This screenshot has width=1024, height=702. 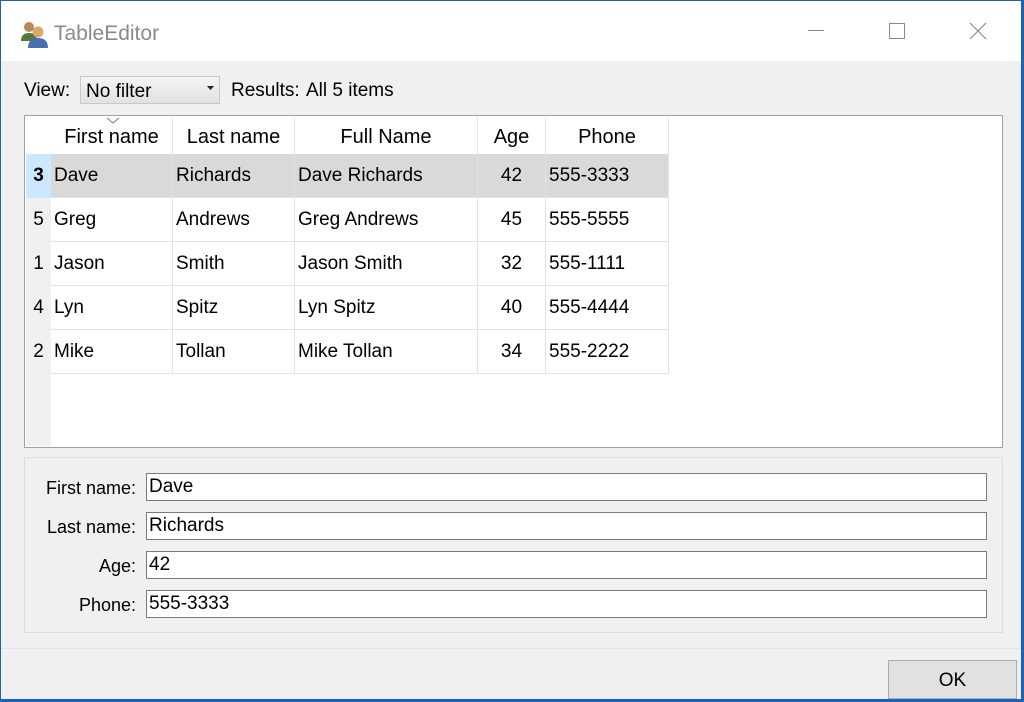 What do you see at coordinates (265, 90) in the screenshot?
I see `results-label: Results:` at bounding box center [265, 90].